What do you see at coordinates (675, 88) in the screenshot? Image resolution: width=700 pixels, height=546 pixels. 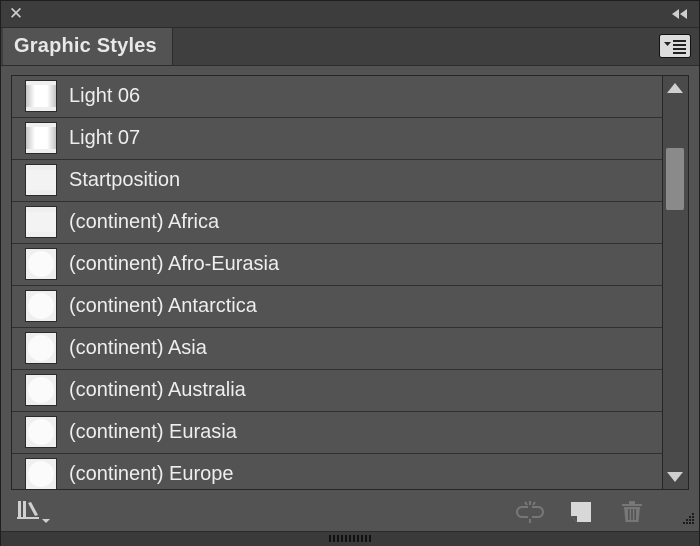 I see `scroll-up-arrow-icon` at bounding box center [675, 88].